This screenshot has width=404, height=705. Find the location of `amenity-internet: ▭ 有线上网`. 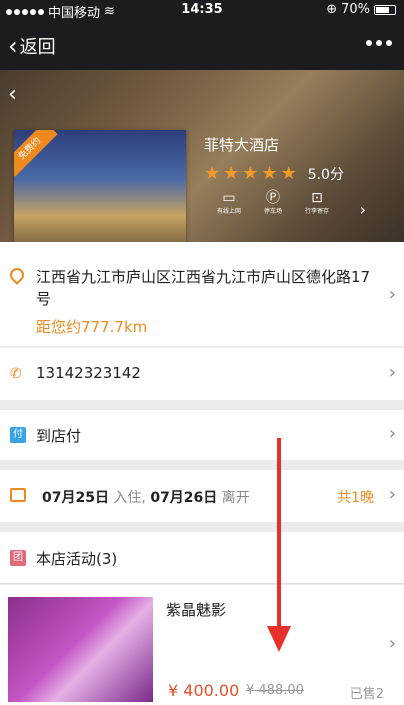

amenity-internet: ▭ 有线上网 is located at coordinates (229, 202).